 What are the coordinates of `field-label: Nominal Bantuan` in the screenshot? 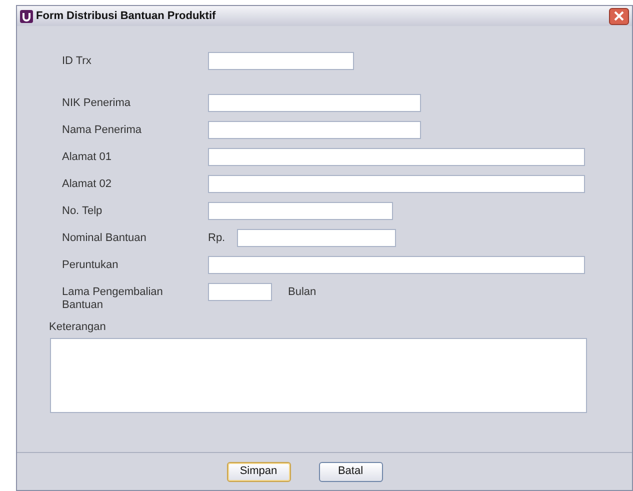 It's located at (105, 238).